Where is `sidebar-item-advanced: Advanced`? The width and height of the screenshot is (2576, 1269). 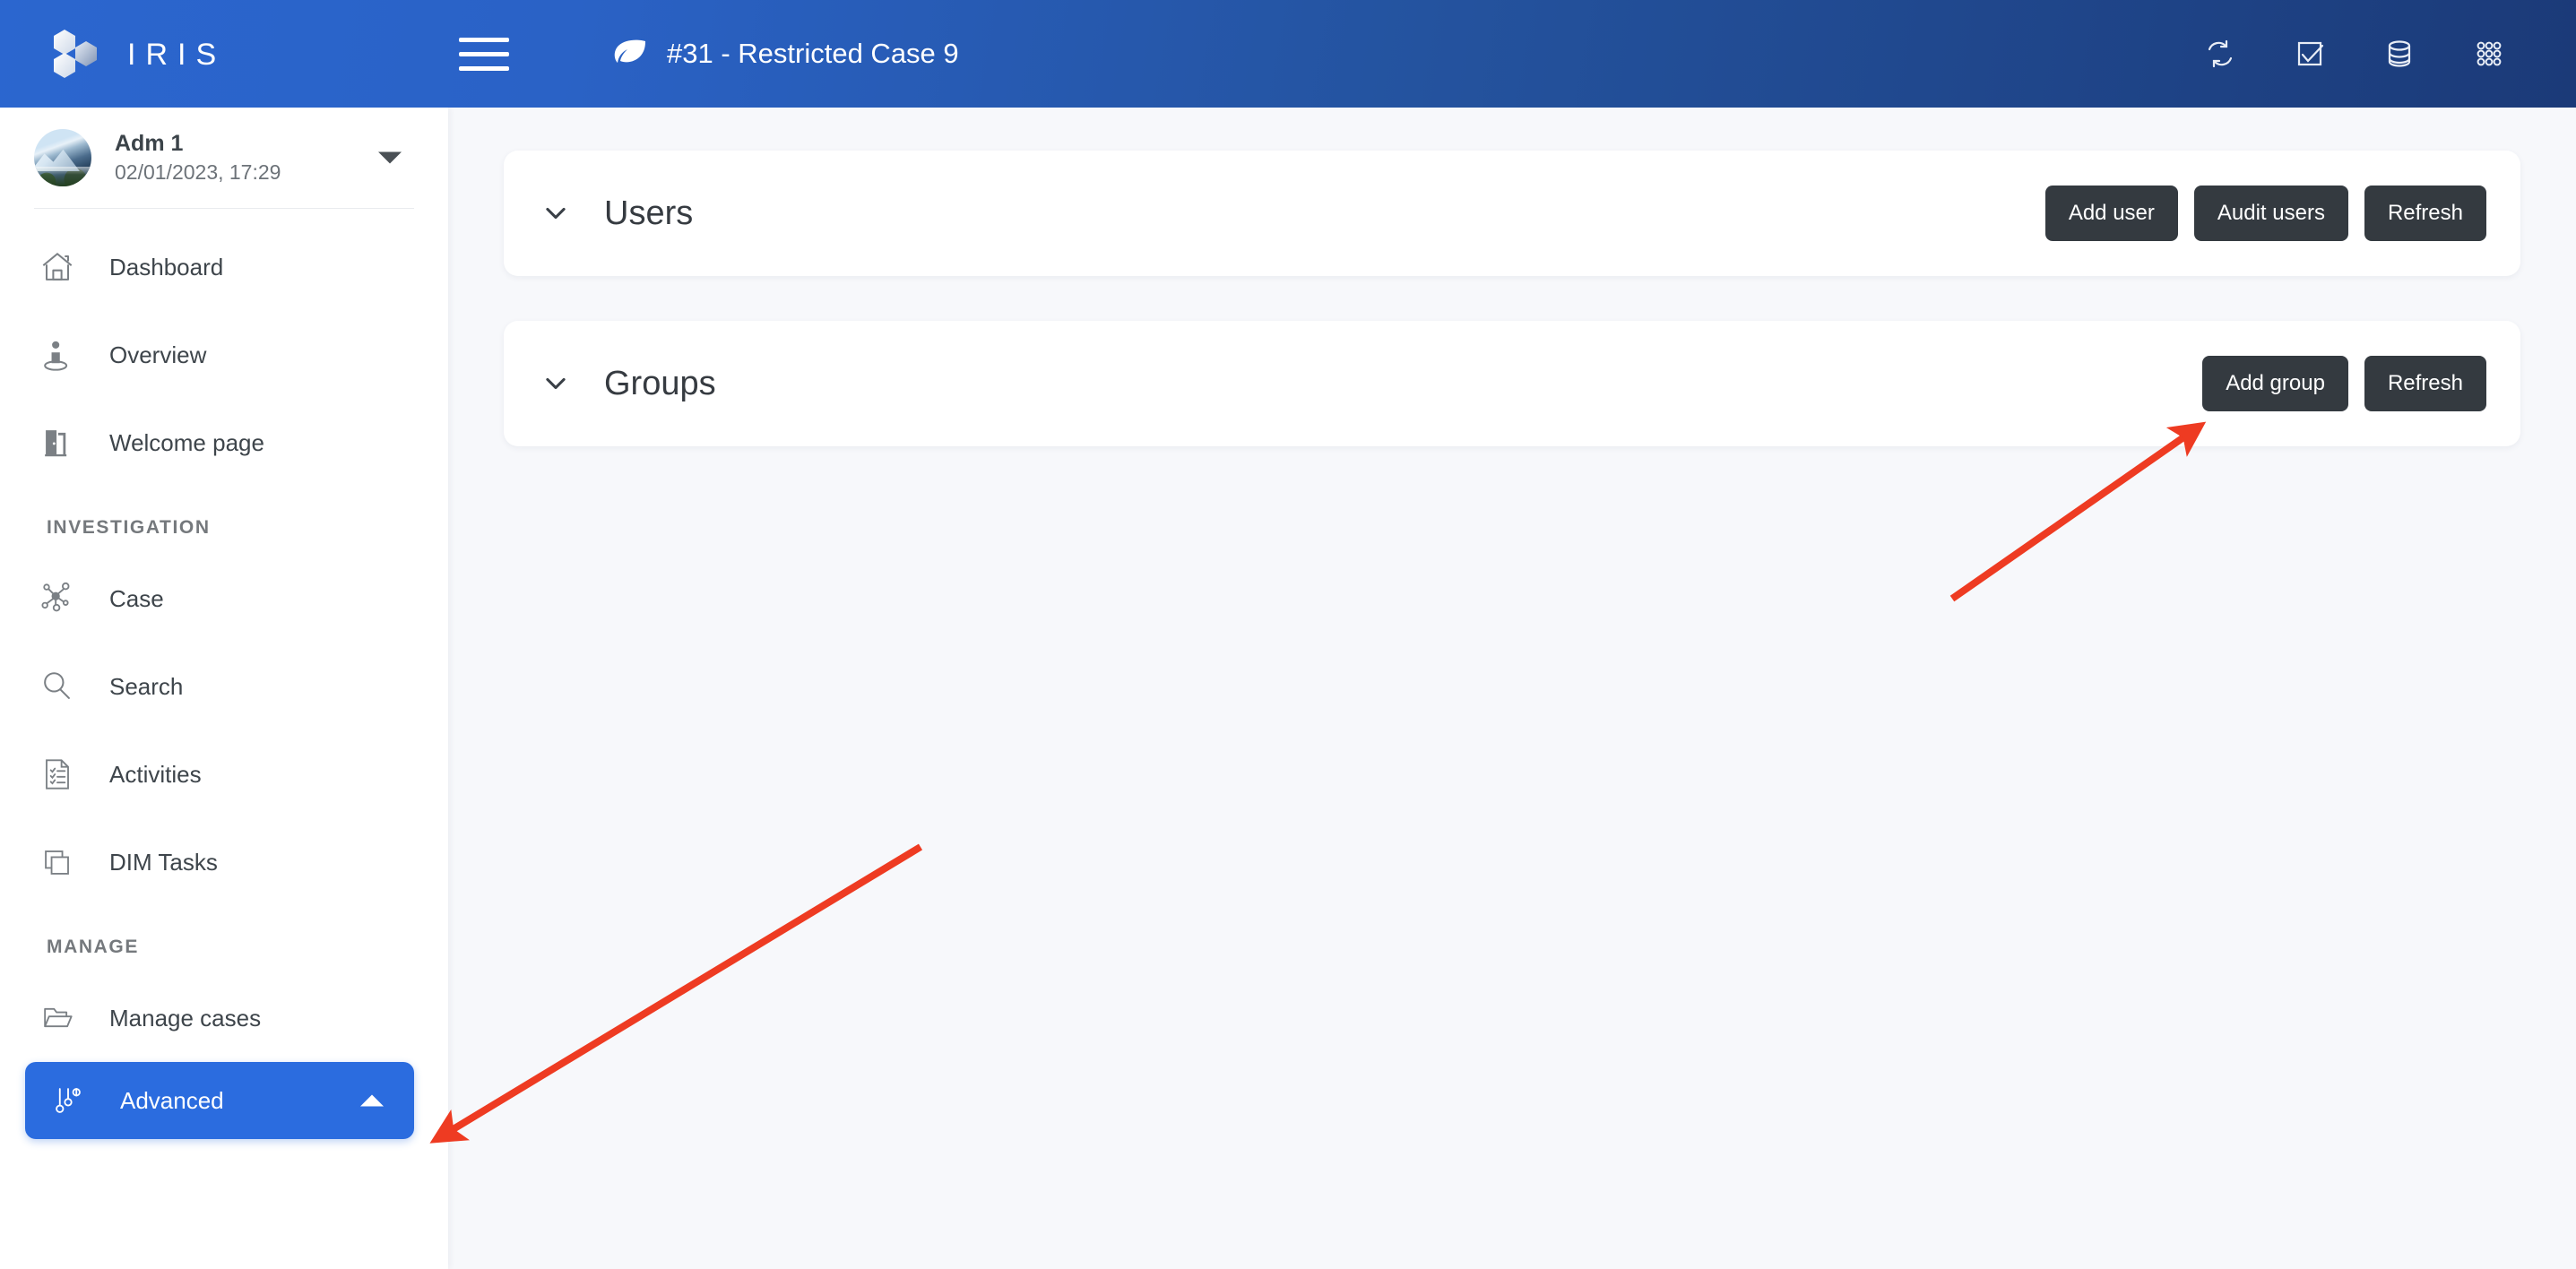
sidebar-item-advanced: Advanced is located at coordinates (219, 1100).